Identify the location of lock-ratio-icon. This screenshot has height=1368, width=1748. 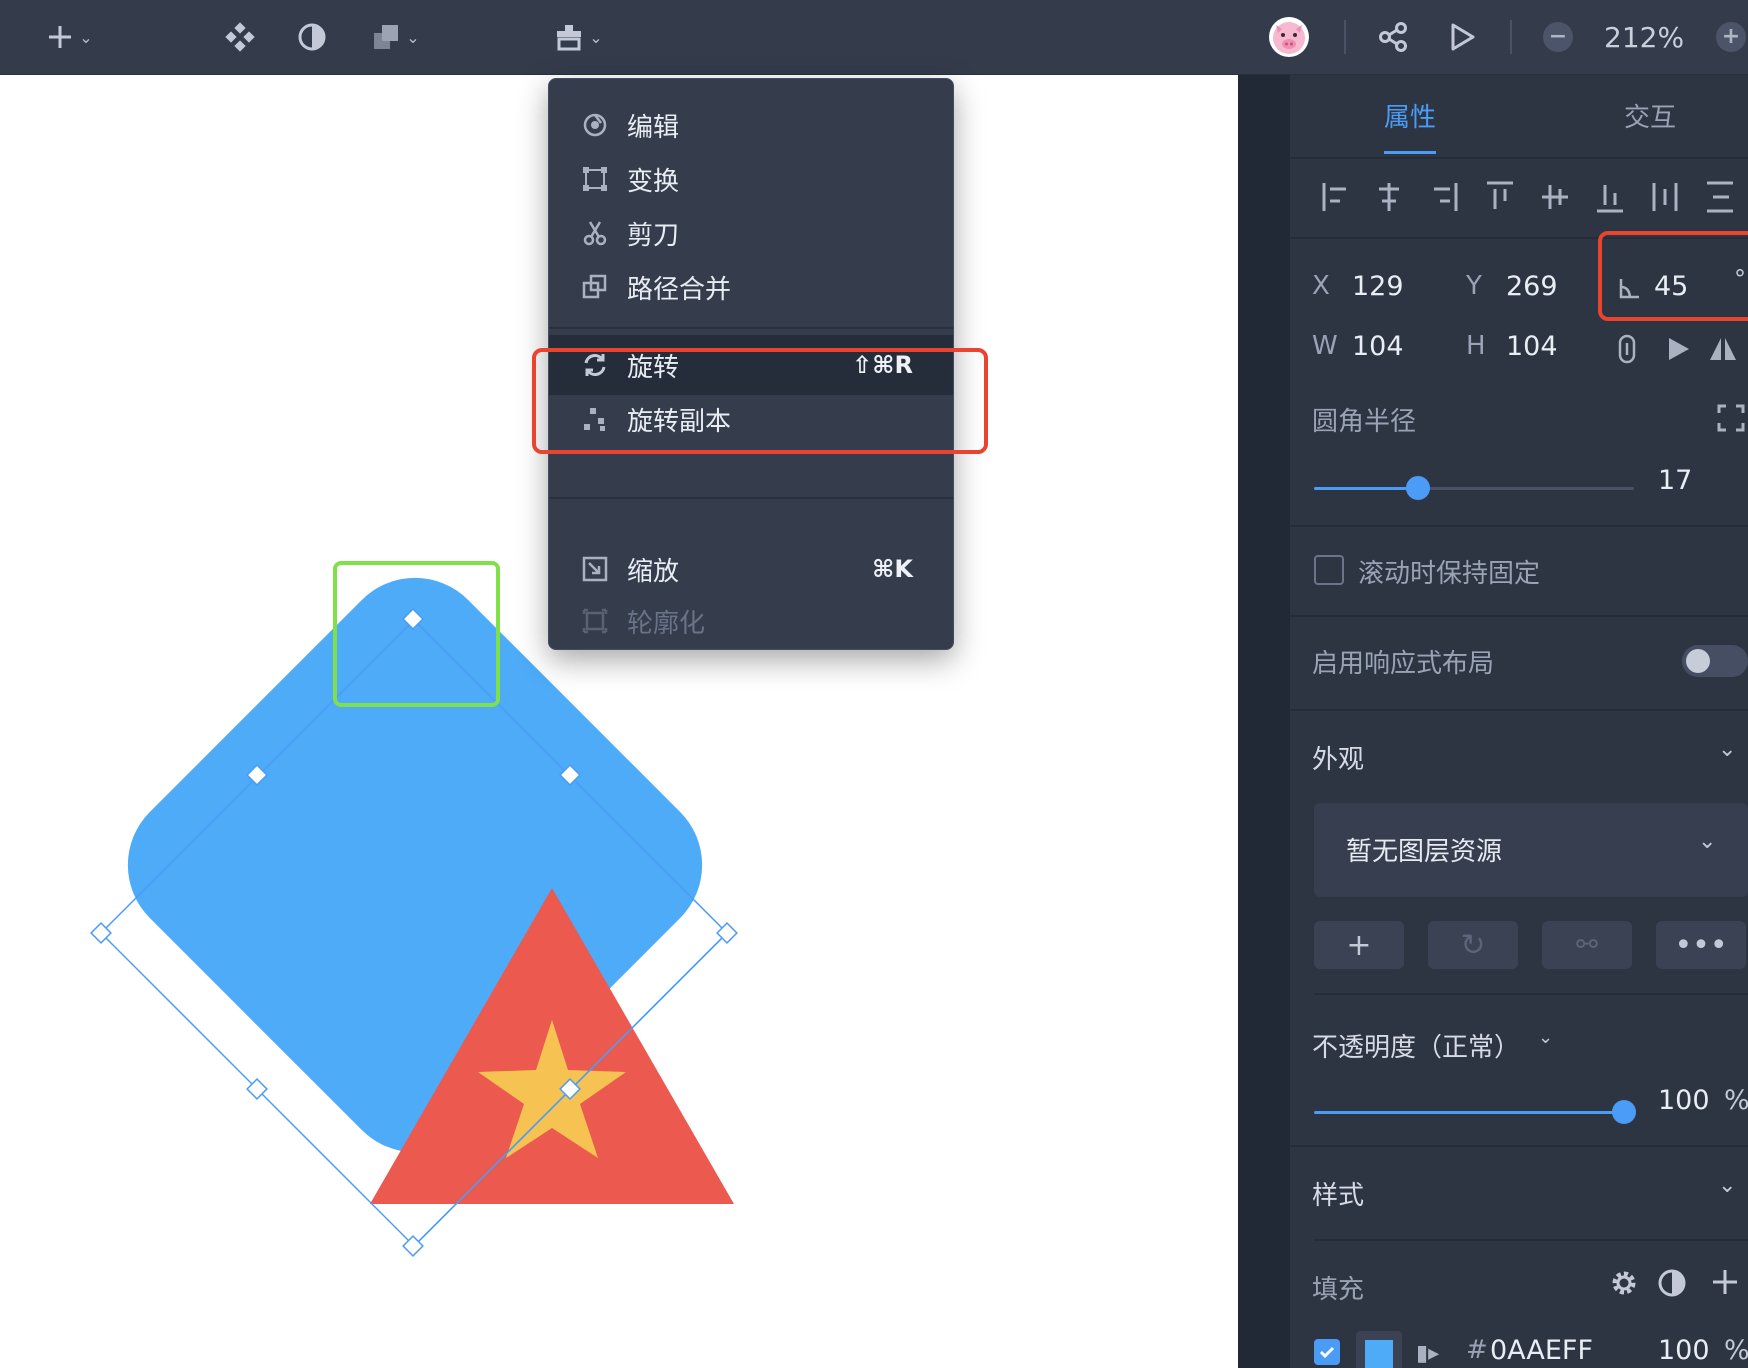
(1627, 349).